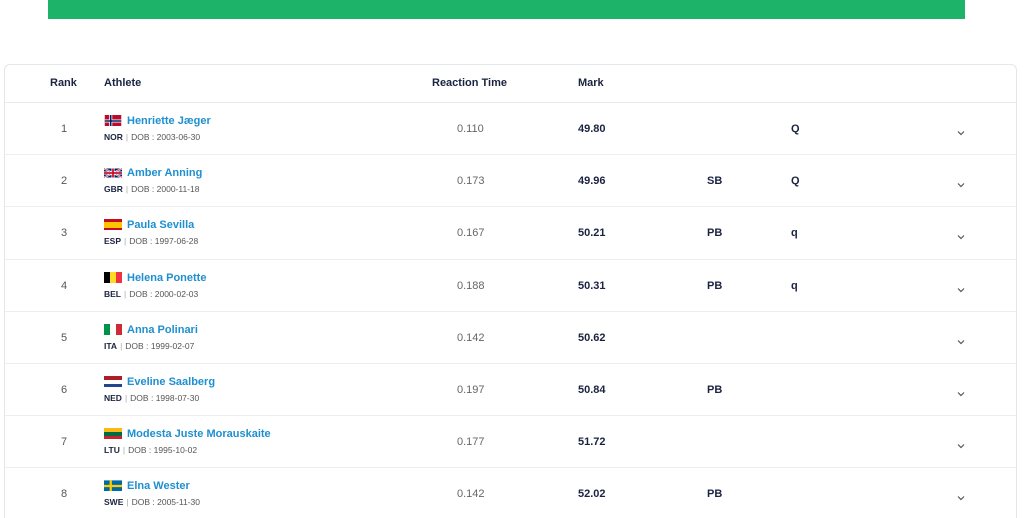 The height and width of the screenshot is (518, 1024). I want to click on rank-cell: 1, so click(64, 129).